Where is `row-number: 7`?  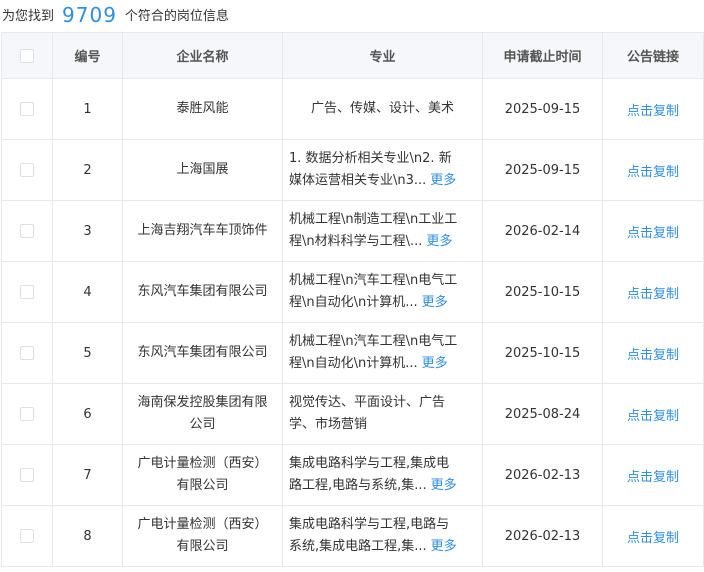 row-number: 7 is located at coordinates (87, 475).